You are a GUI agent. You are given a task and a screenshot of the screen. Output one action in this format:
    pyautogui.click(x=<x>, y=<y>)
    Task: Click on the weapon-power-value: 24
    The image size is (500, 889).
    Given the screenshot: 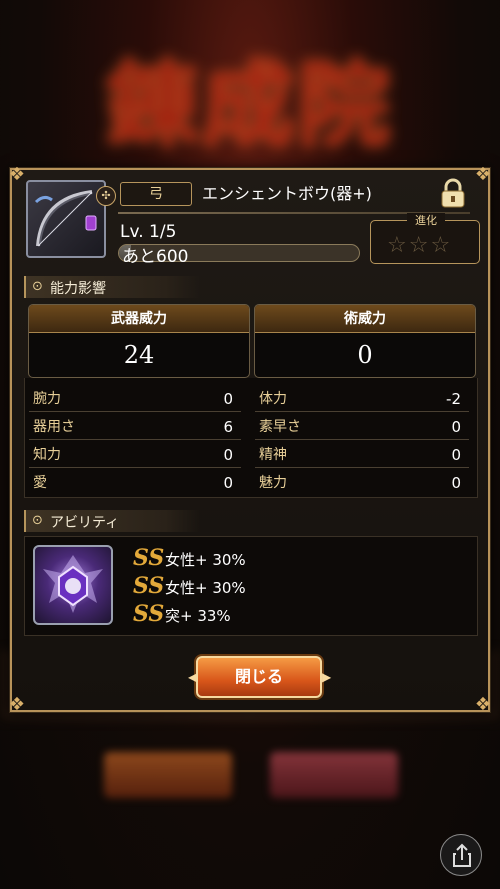 What is the action you would take?
    pyautogui.click(x=139, y=355)
    